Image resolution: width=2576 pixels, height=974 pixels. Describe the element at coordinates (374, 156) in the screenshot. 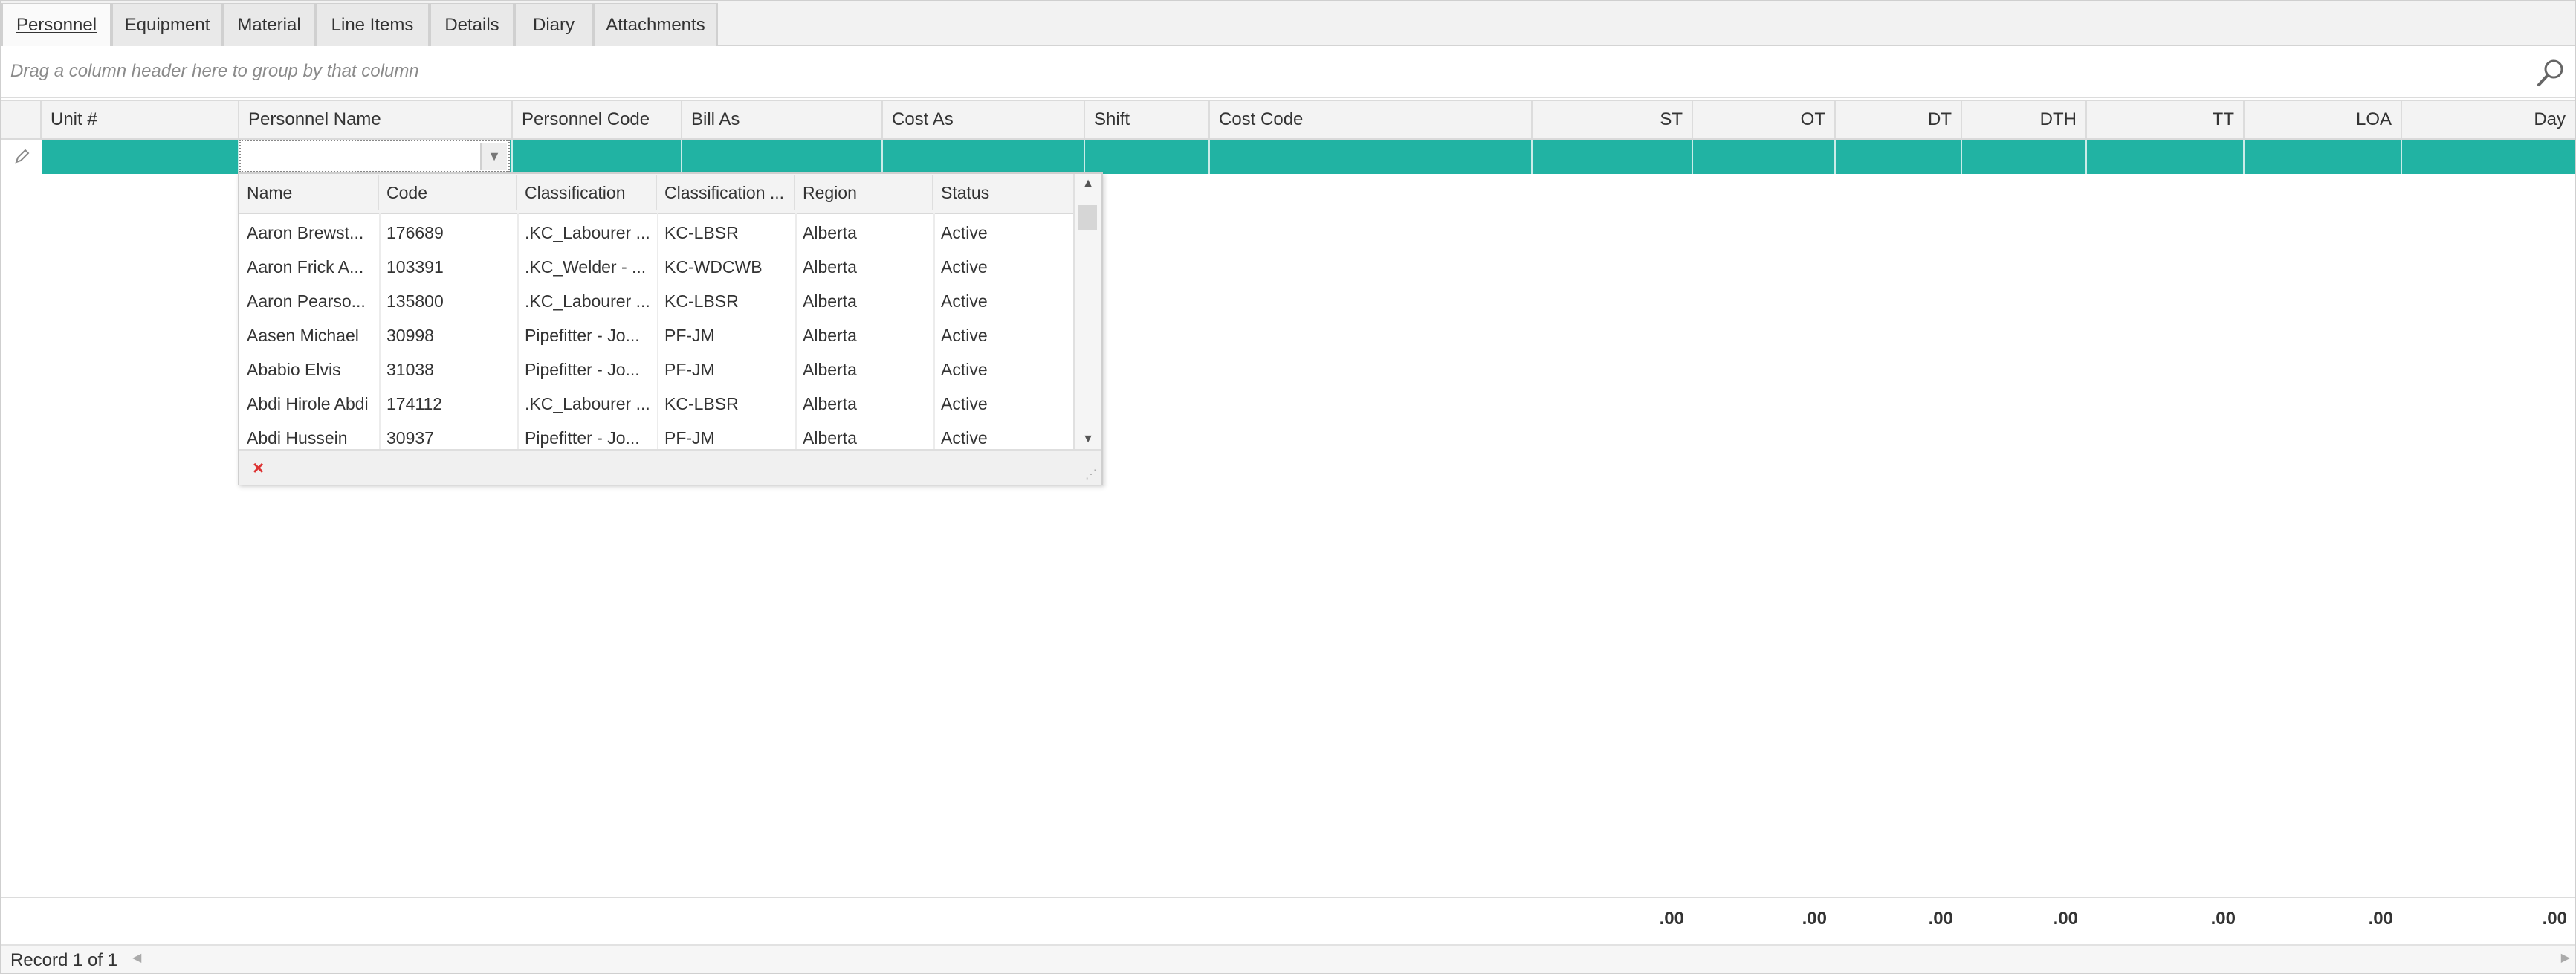

I see `personnel-name-lookup-editor: ▼` at that location.